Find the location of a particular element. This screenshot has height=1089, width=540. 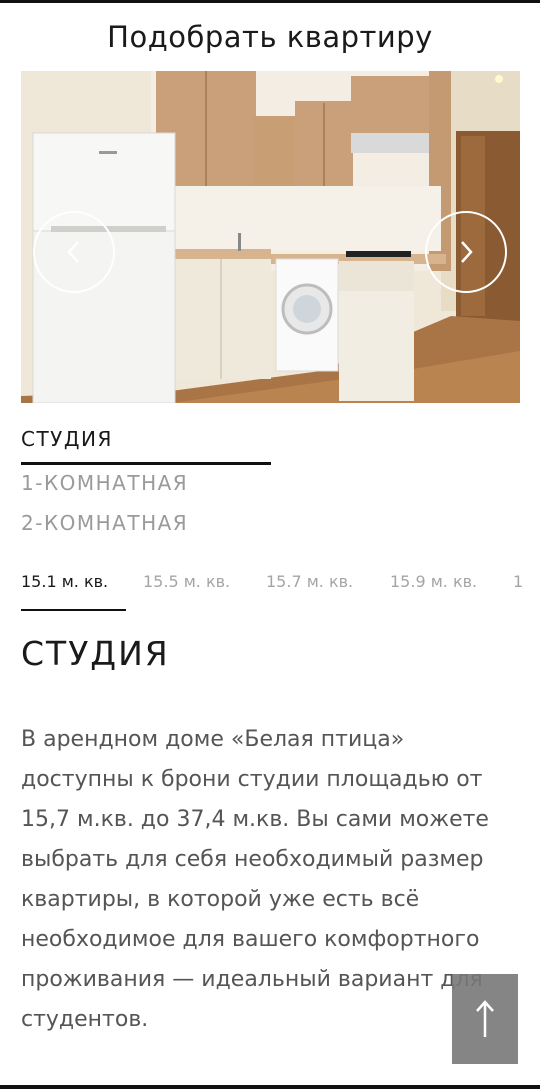

chevron-right-icon is located at coordinates (467, 252).